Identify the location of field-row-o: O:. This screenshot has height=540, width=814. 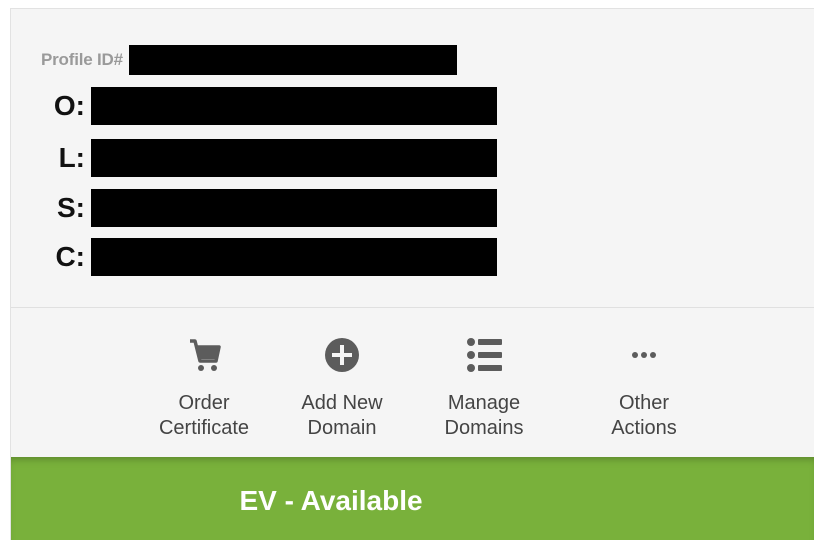
(265, 106).